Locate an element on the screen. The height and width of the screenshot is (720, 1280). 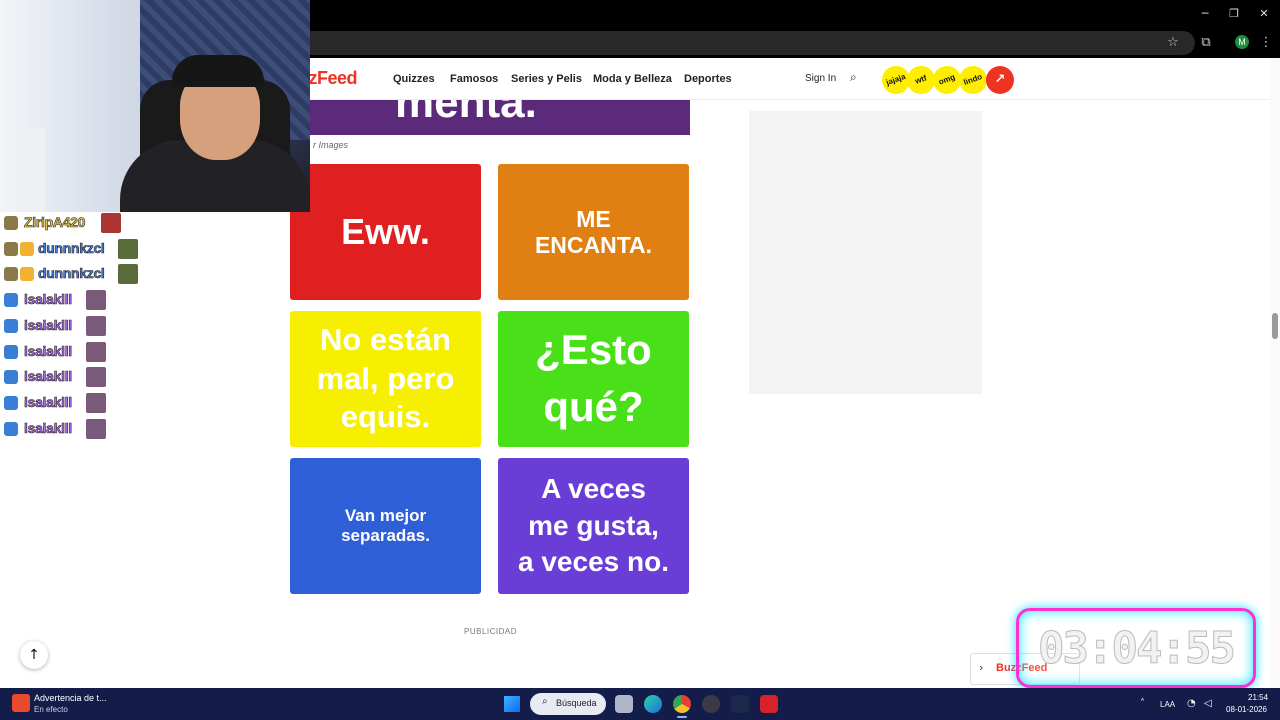
image-credit: r Images is located at coordinates (331, 145).